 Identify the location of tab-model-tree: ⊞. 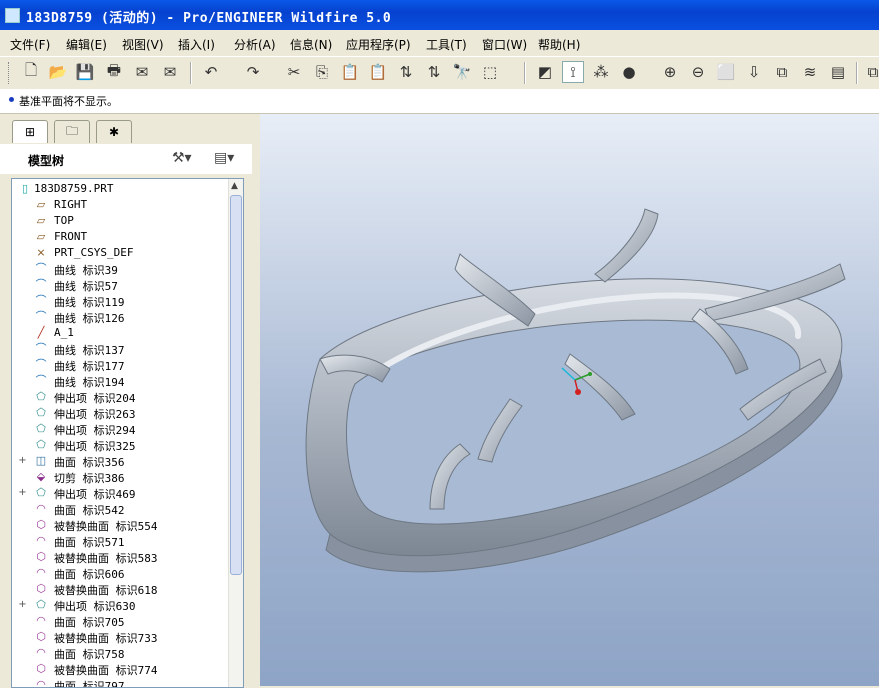
(30, 131).